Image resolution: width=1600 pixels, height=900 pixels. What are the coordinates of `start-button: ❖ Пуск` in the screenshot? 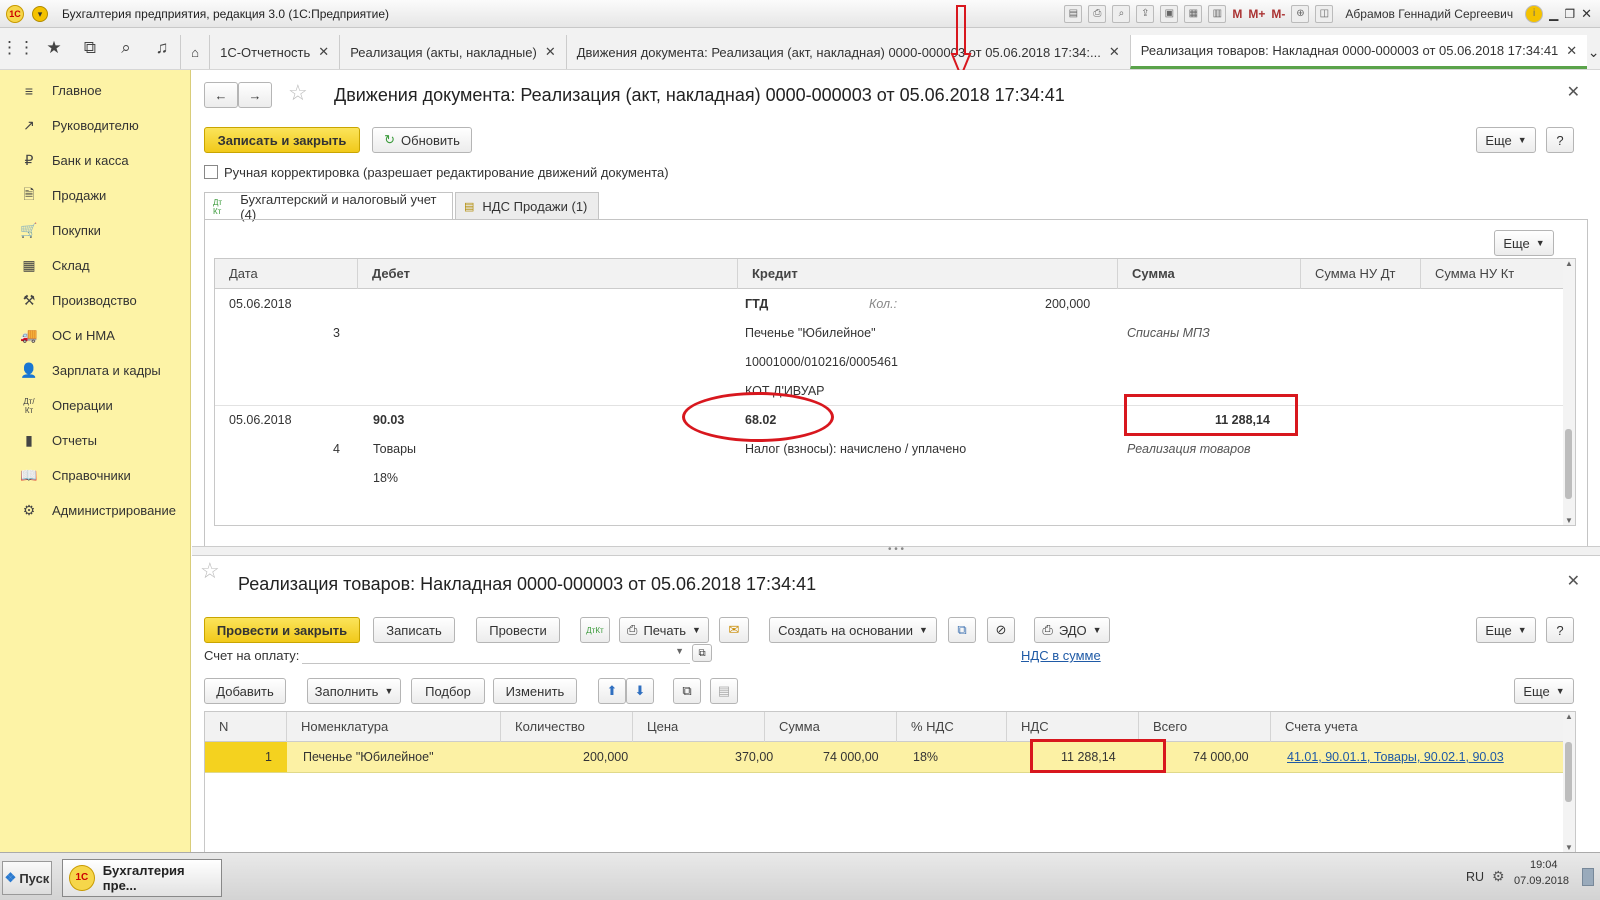 It's located at (27, 878).